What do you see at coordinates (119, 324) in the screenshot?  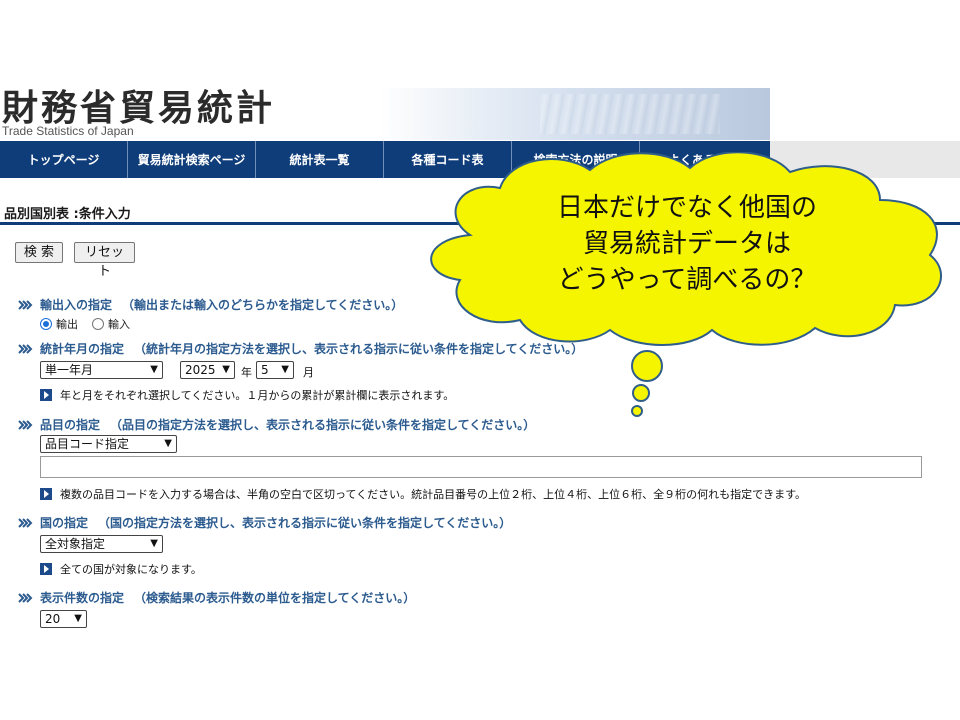 I see `import-radio-label: 輸入` at bounding box center [119, 324].